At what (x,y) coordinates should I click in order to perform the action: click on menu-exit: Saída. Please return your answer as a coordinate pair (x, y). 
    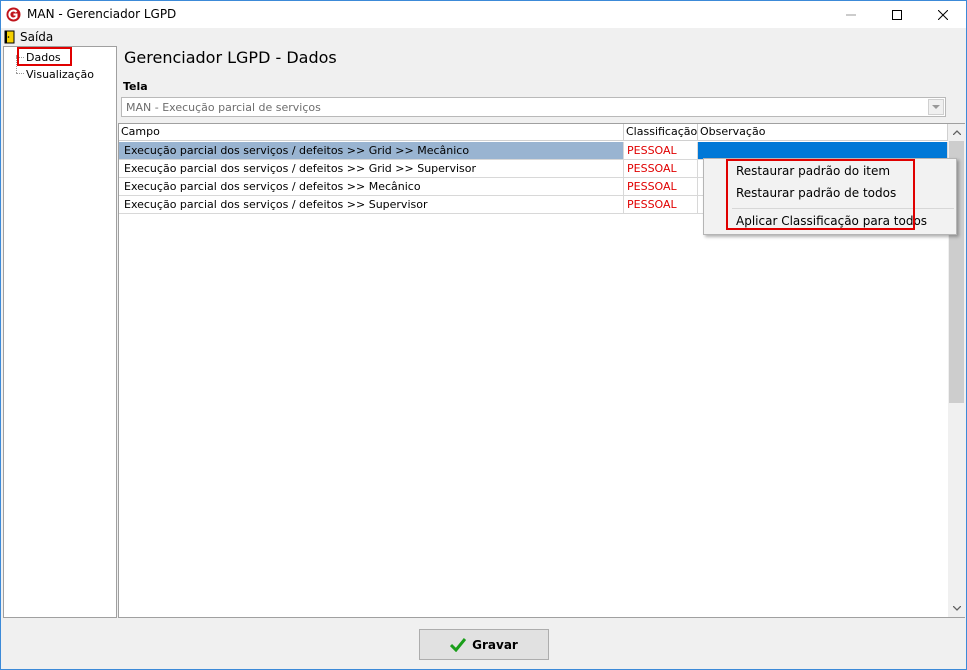
    Looking at the image, I should click on (28, 37).